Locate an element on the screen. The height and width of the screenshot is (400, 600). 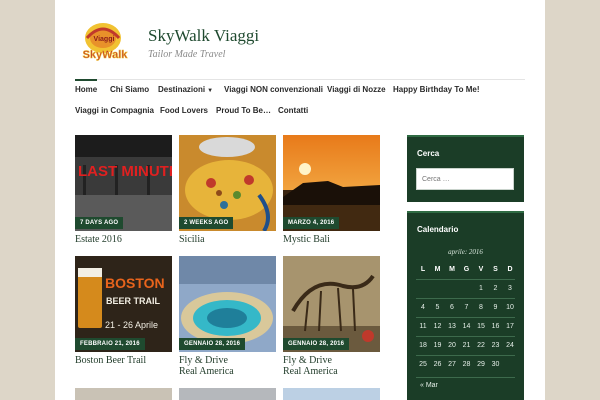
nav-food-lovers: Food Lovers is located at coordinates (184, 110).